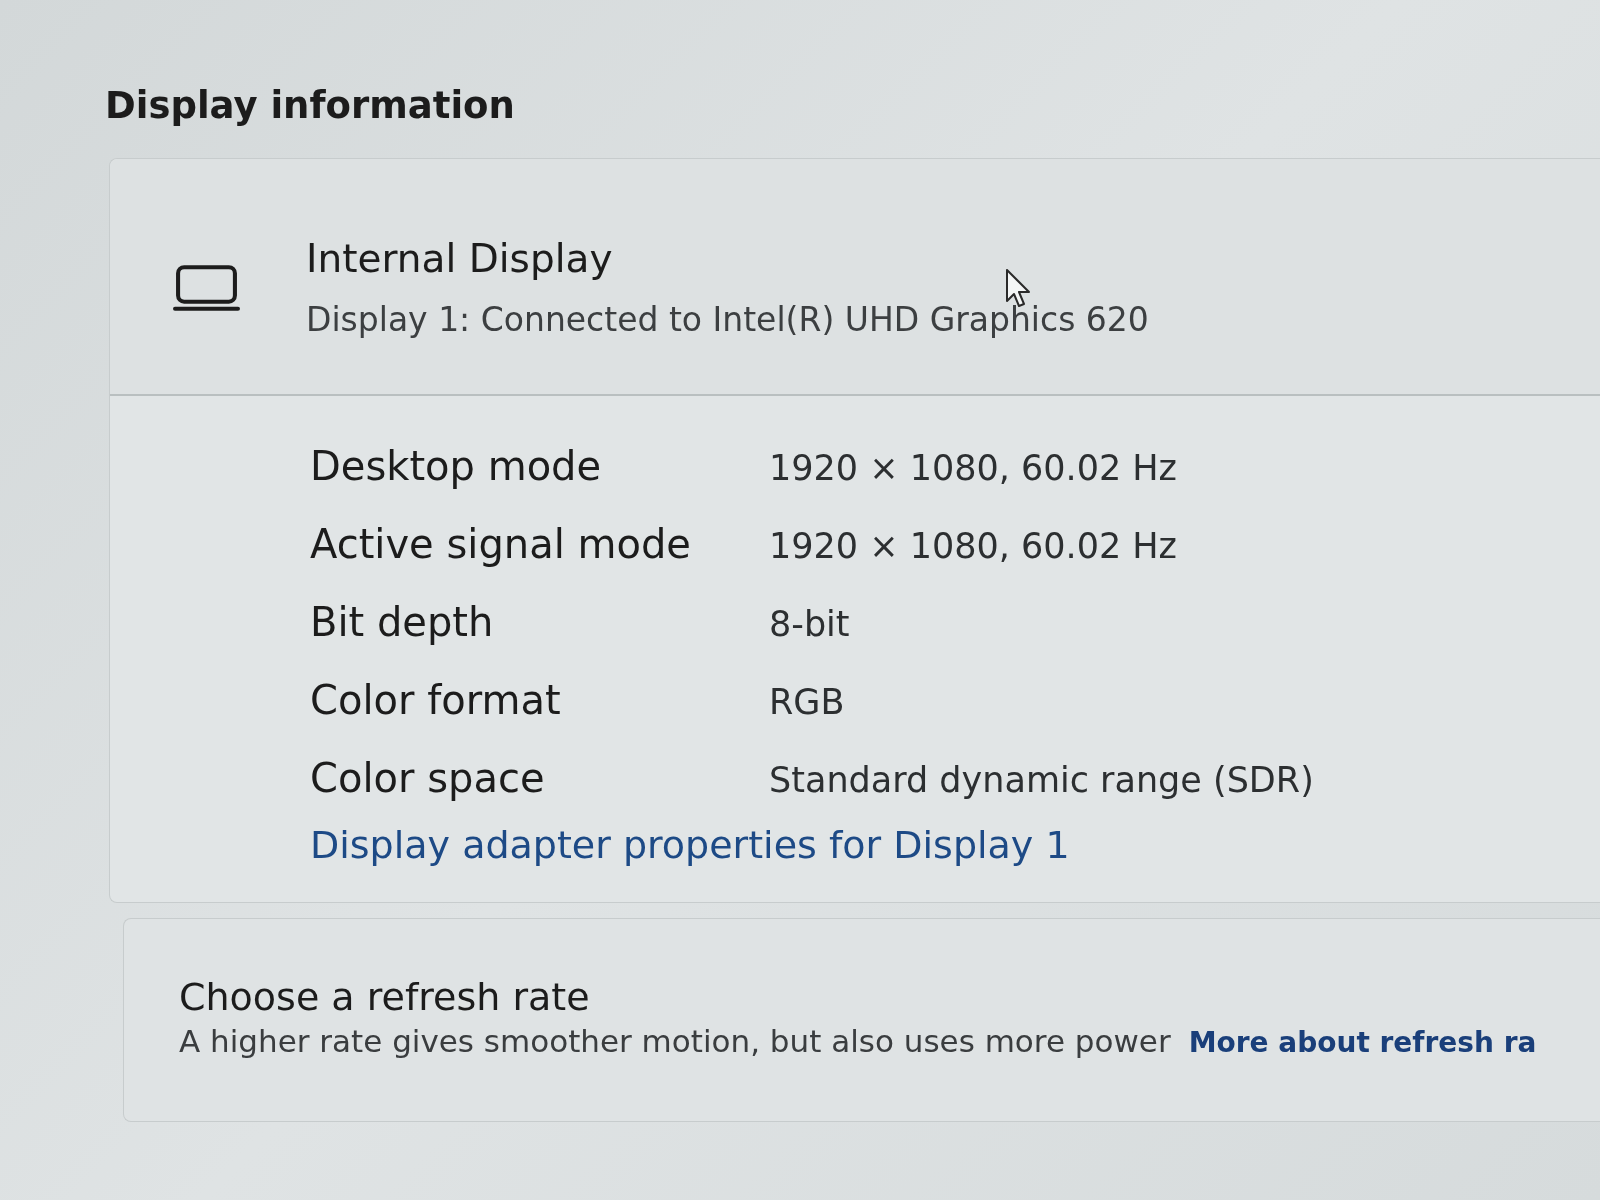 This screenshot has width=1600, height=1200. What do you see at coordinates (675, 1041) in the screenshot?
I see `refresh-rate-description: A higher rate gives smoother motion, but also uses more power` at bounding box center [675, 1041].